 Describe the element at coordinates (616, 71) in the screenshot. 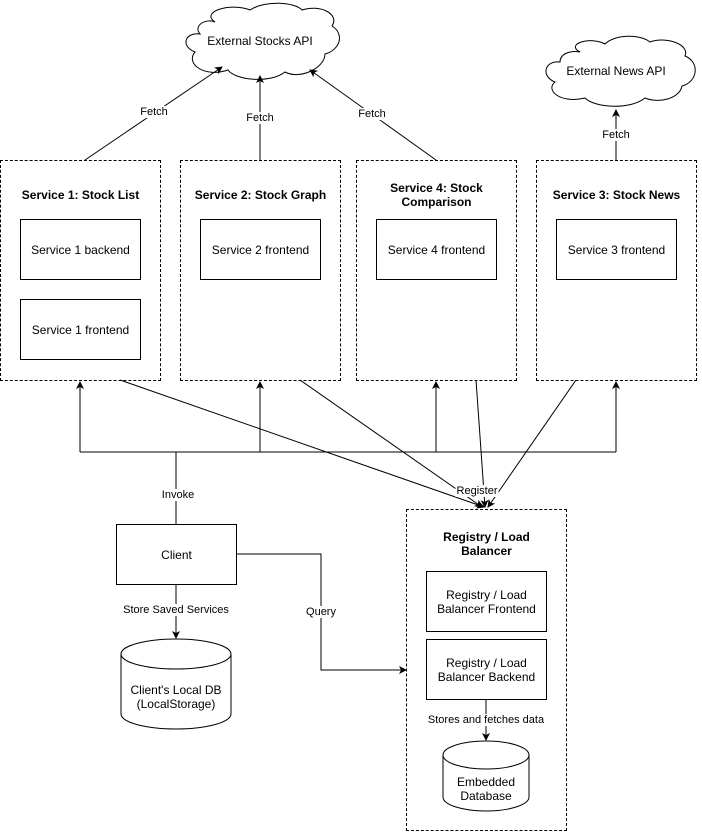

I see `external-news-api: External News API` at that location.